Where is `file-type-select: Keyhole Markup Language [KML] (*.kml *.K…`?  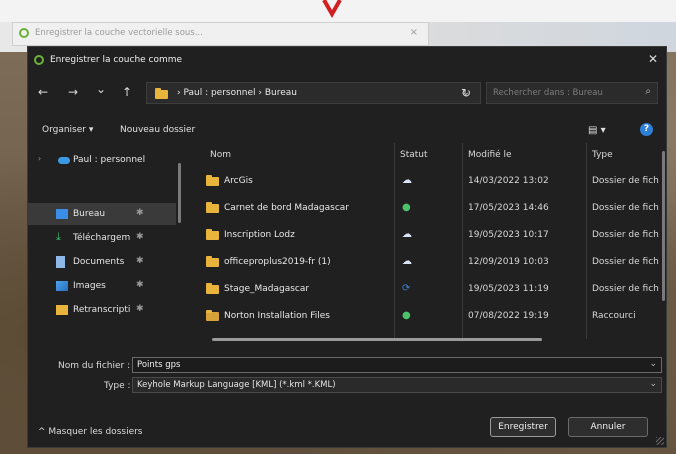 file-type-select: Keyhole Markup Language [KML] (*.kml *.K… is located at coordinates (397, 385).